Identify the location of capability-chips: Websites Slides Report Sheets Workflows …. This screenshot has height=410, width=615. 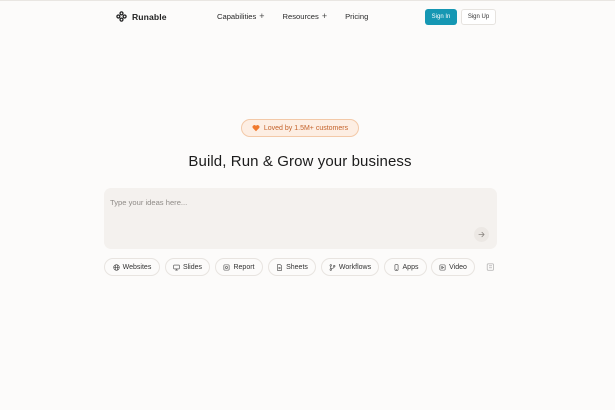
(300, 267).